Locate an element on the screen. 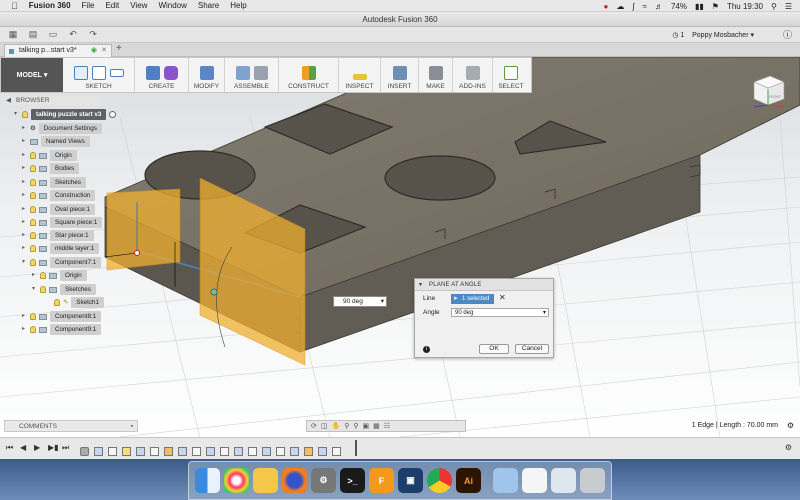  expand-icon: ▾ is located at coordinates (18, 114).